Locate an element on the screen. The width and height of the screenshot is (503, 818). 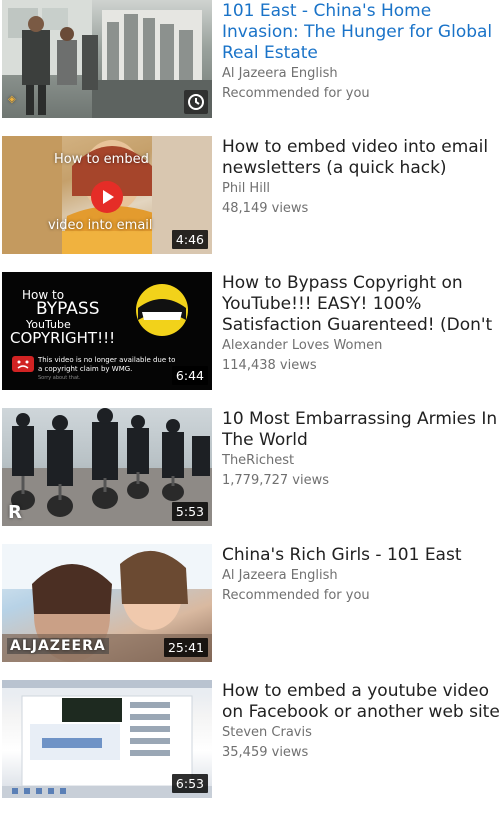
troll-face-icon is located at coordinates (162, 310).